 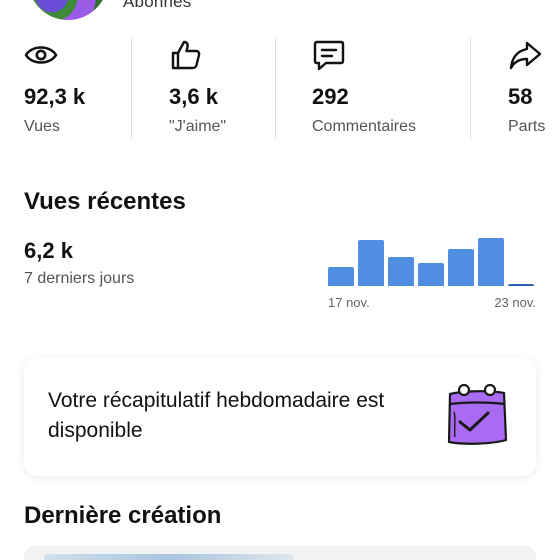 I want to click on share-icon, so click(x=525, y=55).